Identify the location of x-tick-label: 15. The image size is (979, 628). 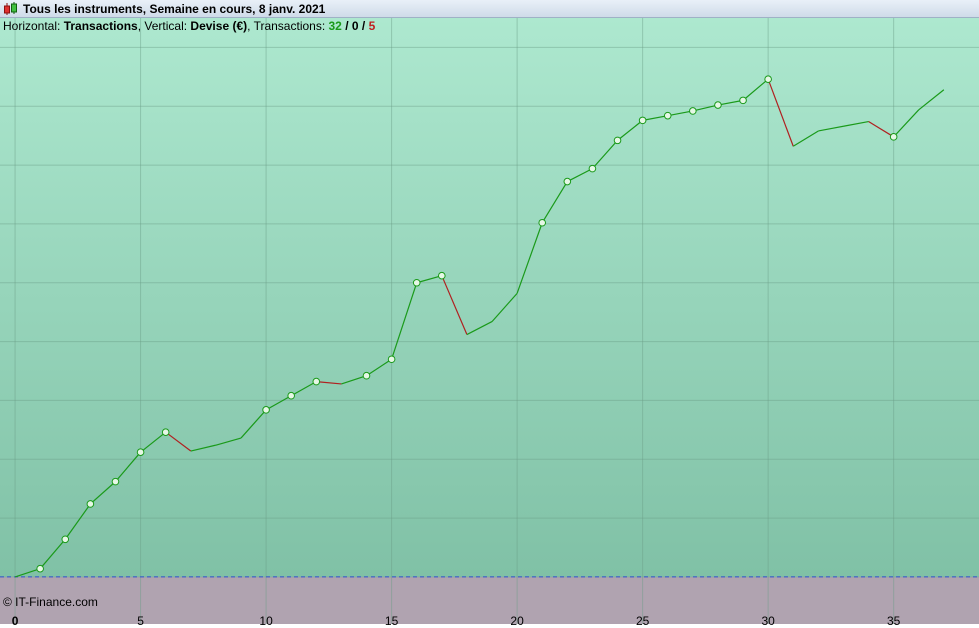
(391, 621).